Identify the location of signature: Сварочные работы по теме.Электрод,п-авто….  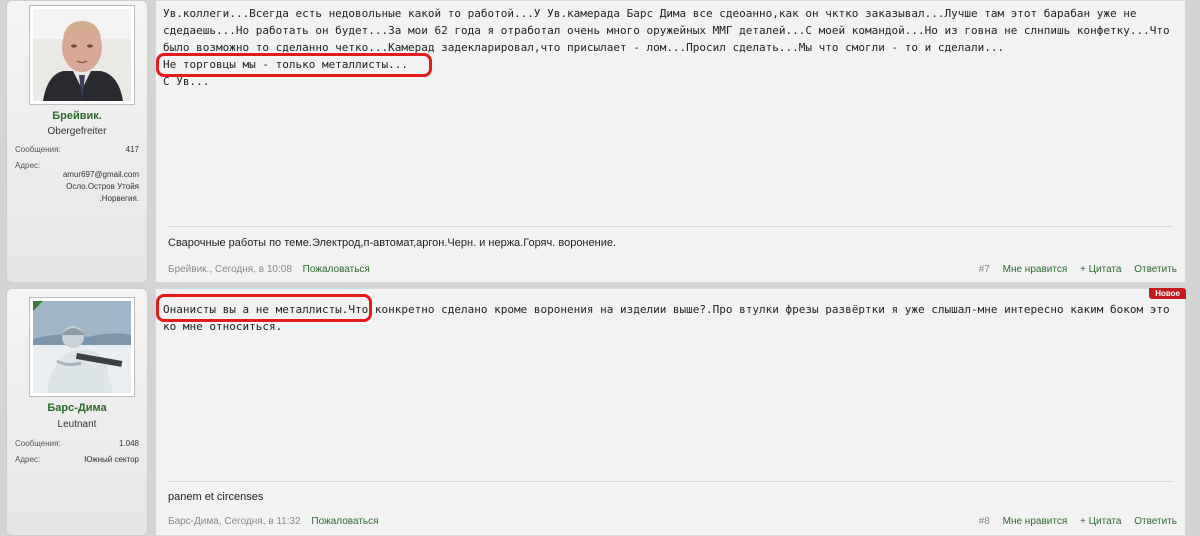
(392, 243).